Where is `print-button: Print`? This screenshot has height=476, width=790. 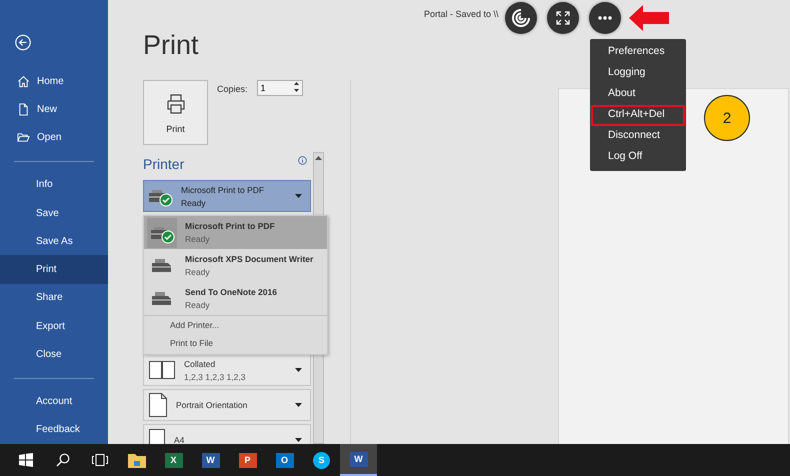
print-button: Print is located at coordinates (175, 112).